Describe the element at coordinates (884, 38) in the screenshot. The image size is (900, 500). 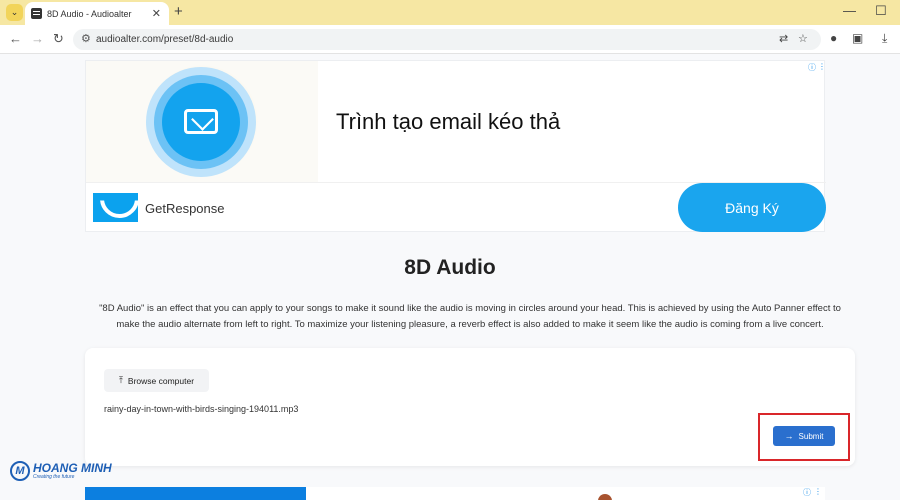
I see `download-icon: ⤓` at that location.